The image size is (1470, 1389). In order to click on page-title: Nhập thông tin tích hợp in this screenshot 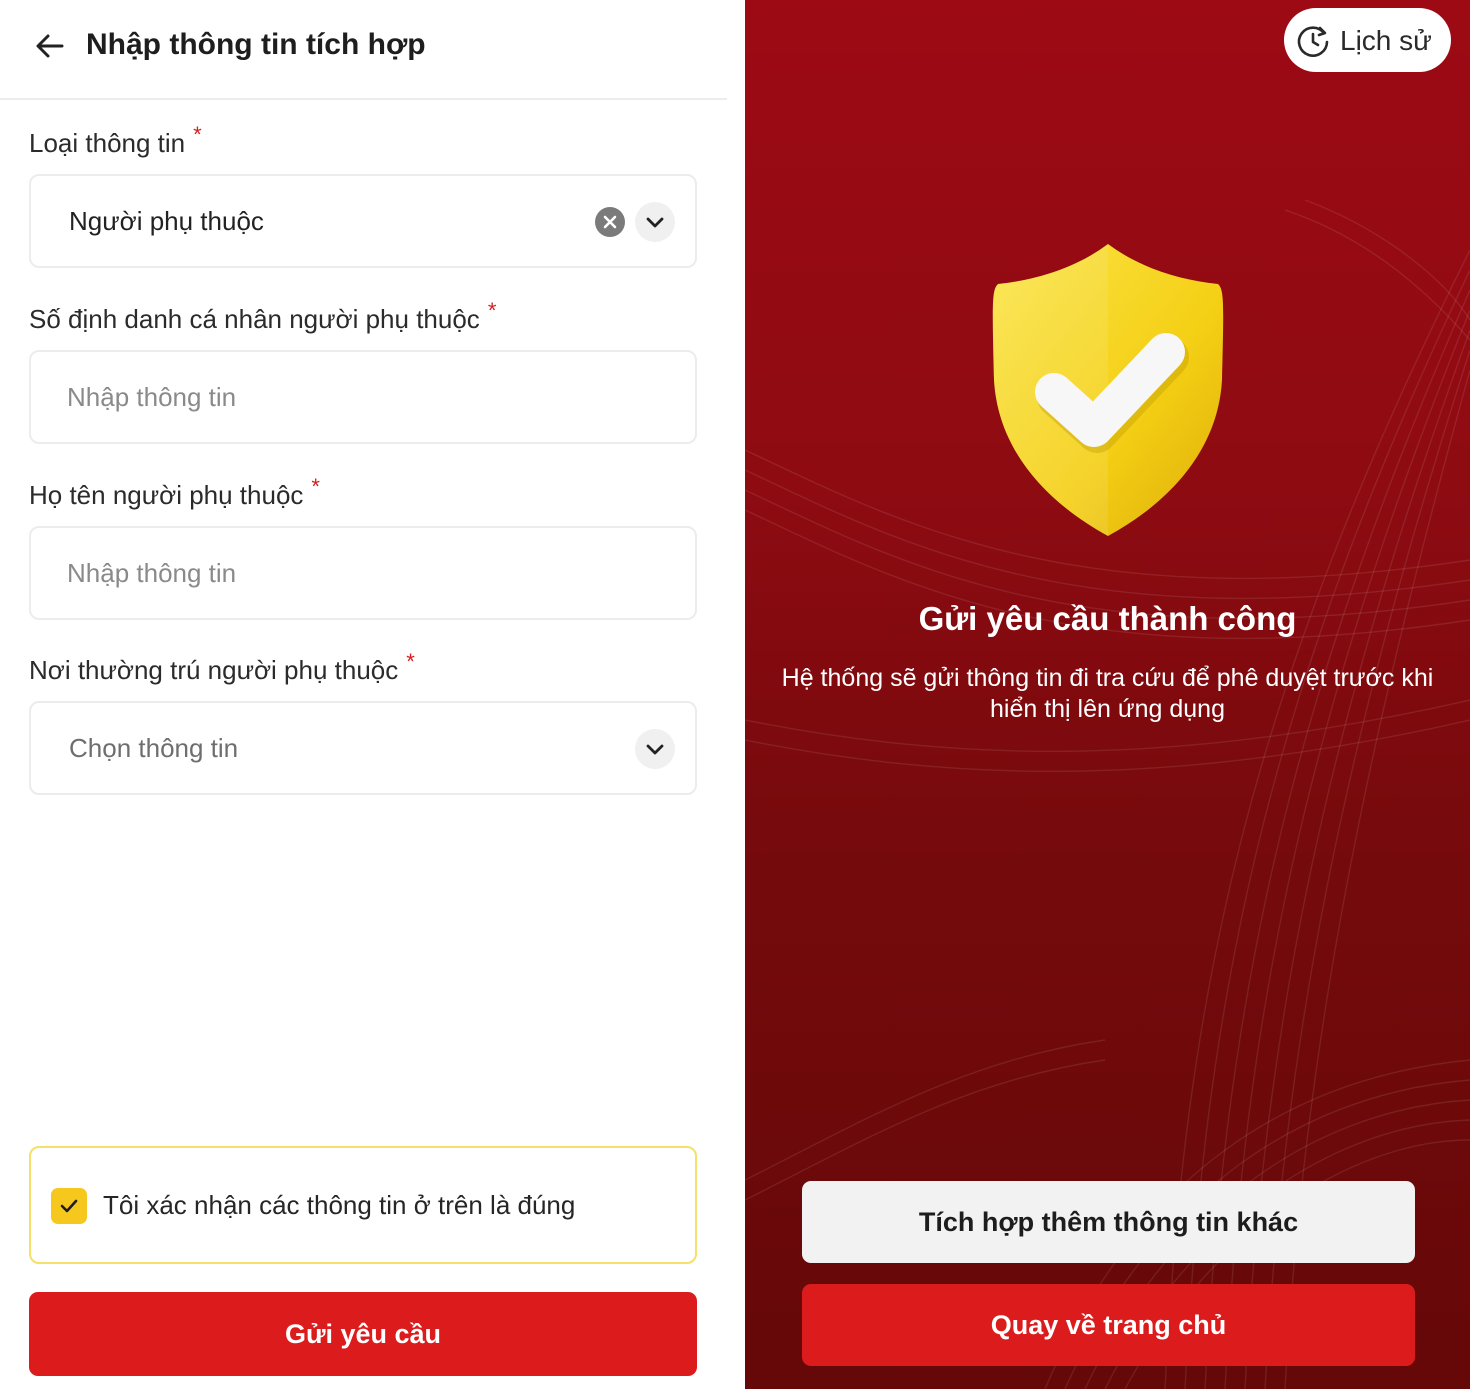, I will do `click(256, 44)`.